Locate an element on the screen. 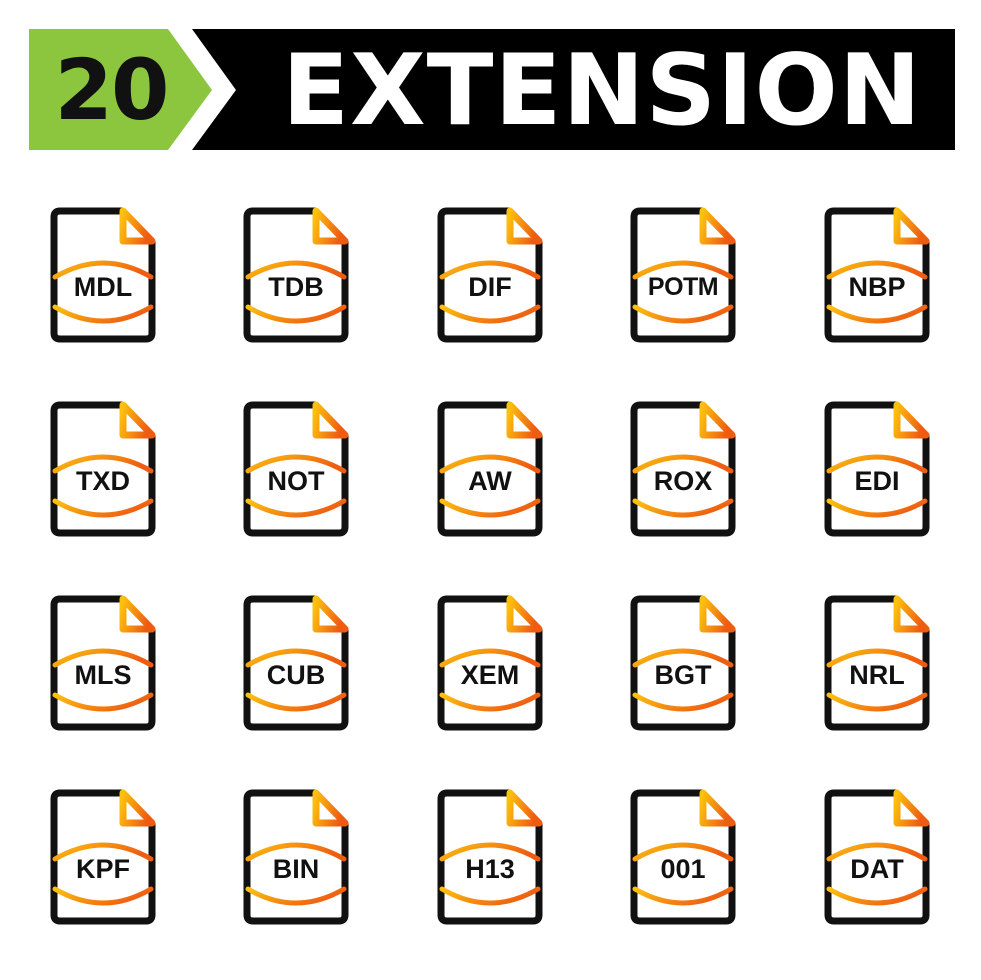  file-icon-001: 001 is located at coordinates (683, 857).